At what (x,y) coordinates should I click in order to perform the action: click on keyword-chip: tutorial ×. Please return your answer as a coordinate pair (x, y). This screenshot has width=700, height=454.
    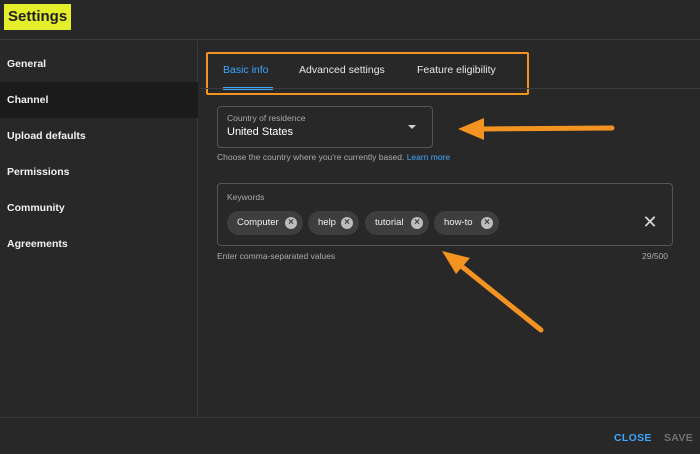
    Looking at the image, I should click on (397, 223).